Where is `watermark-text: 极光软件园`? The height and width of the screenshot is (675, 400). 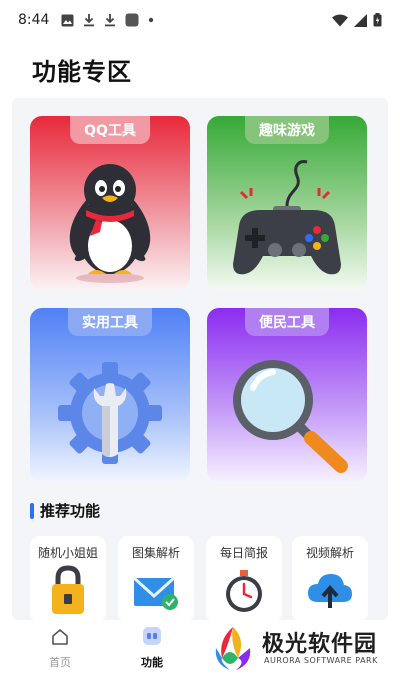
watermark-text: 极光软件园 is located at coordinates (320, 644).